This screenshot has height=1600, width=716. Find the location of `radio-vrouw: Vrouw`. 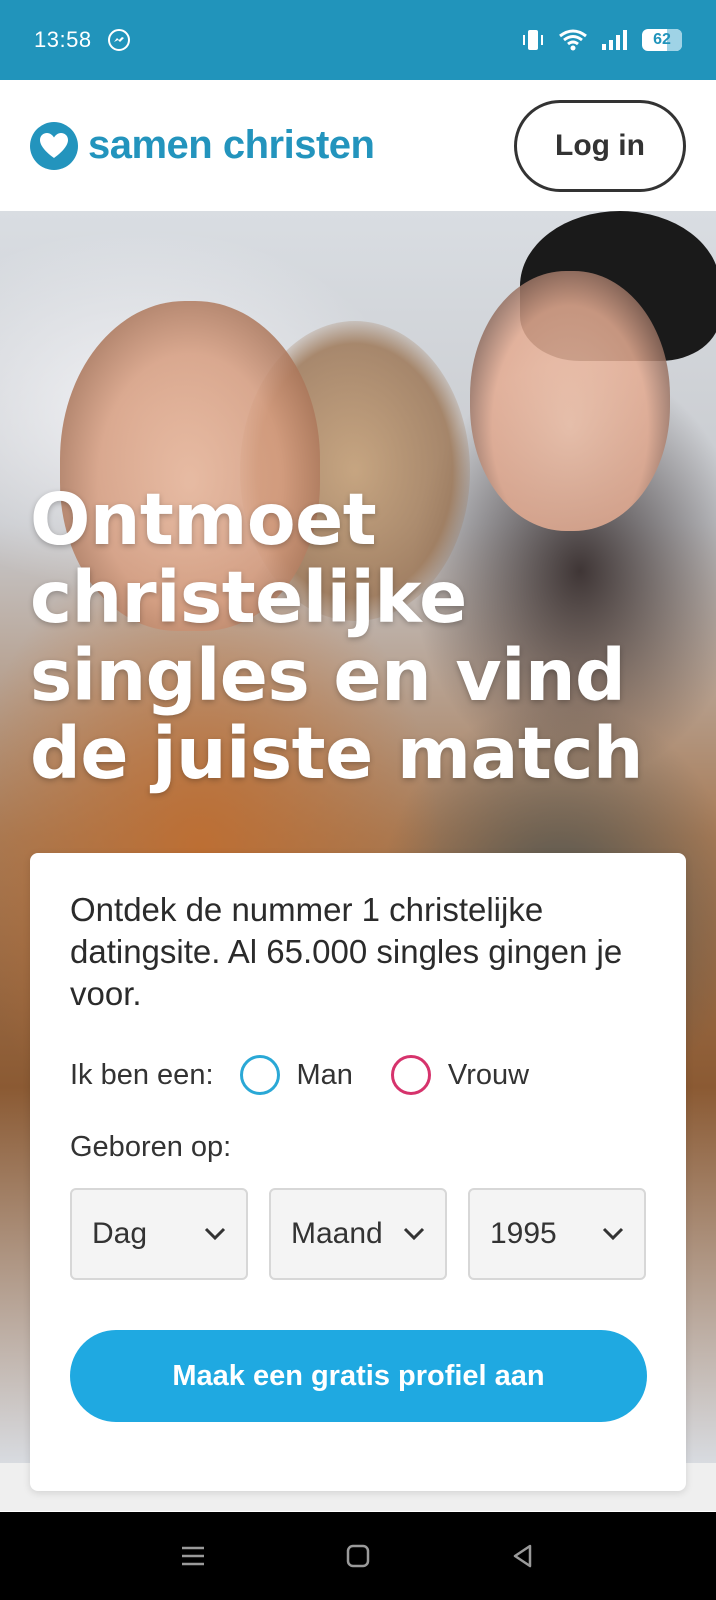

radio-vrouw: Vrouw is located at coordinates (460, 1075).